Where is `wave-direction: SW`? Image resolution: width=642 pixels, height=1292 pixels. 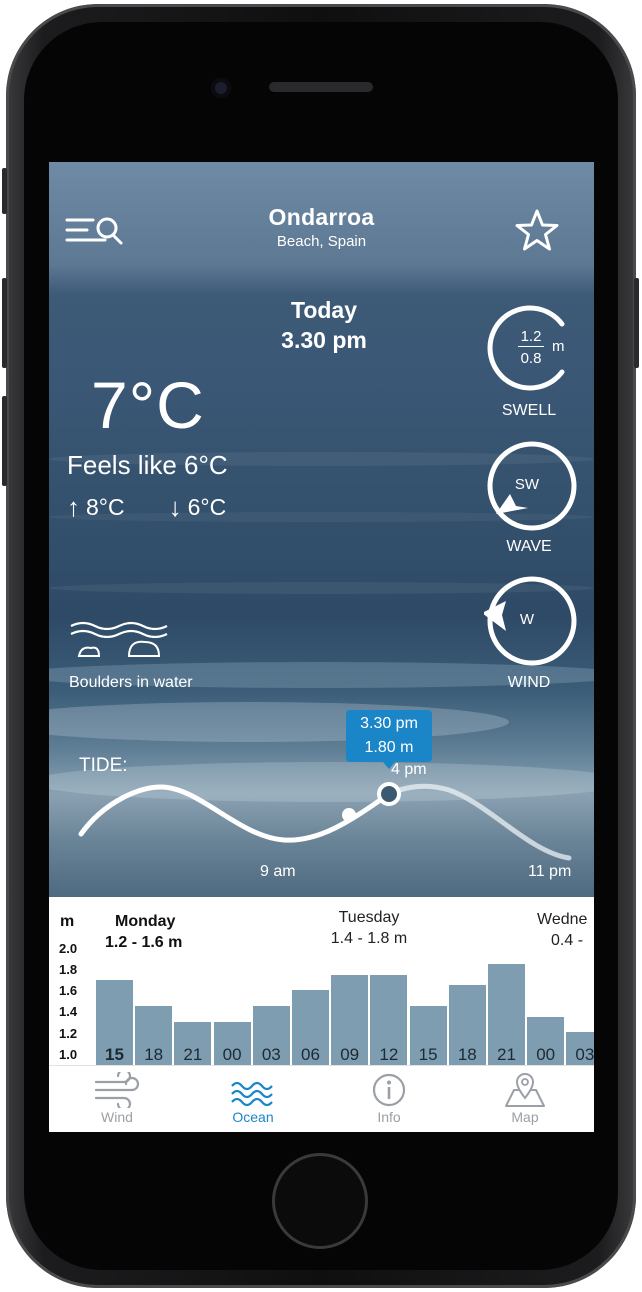 wave-direction: SW is located at coordinates (527, 484).